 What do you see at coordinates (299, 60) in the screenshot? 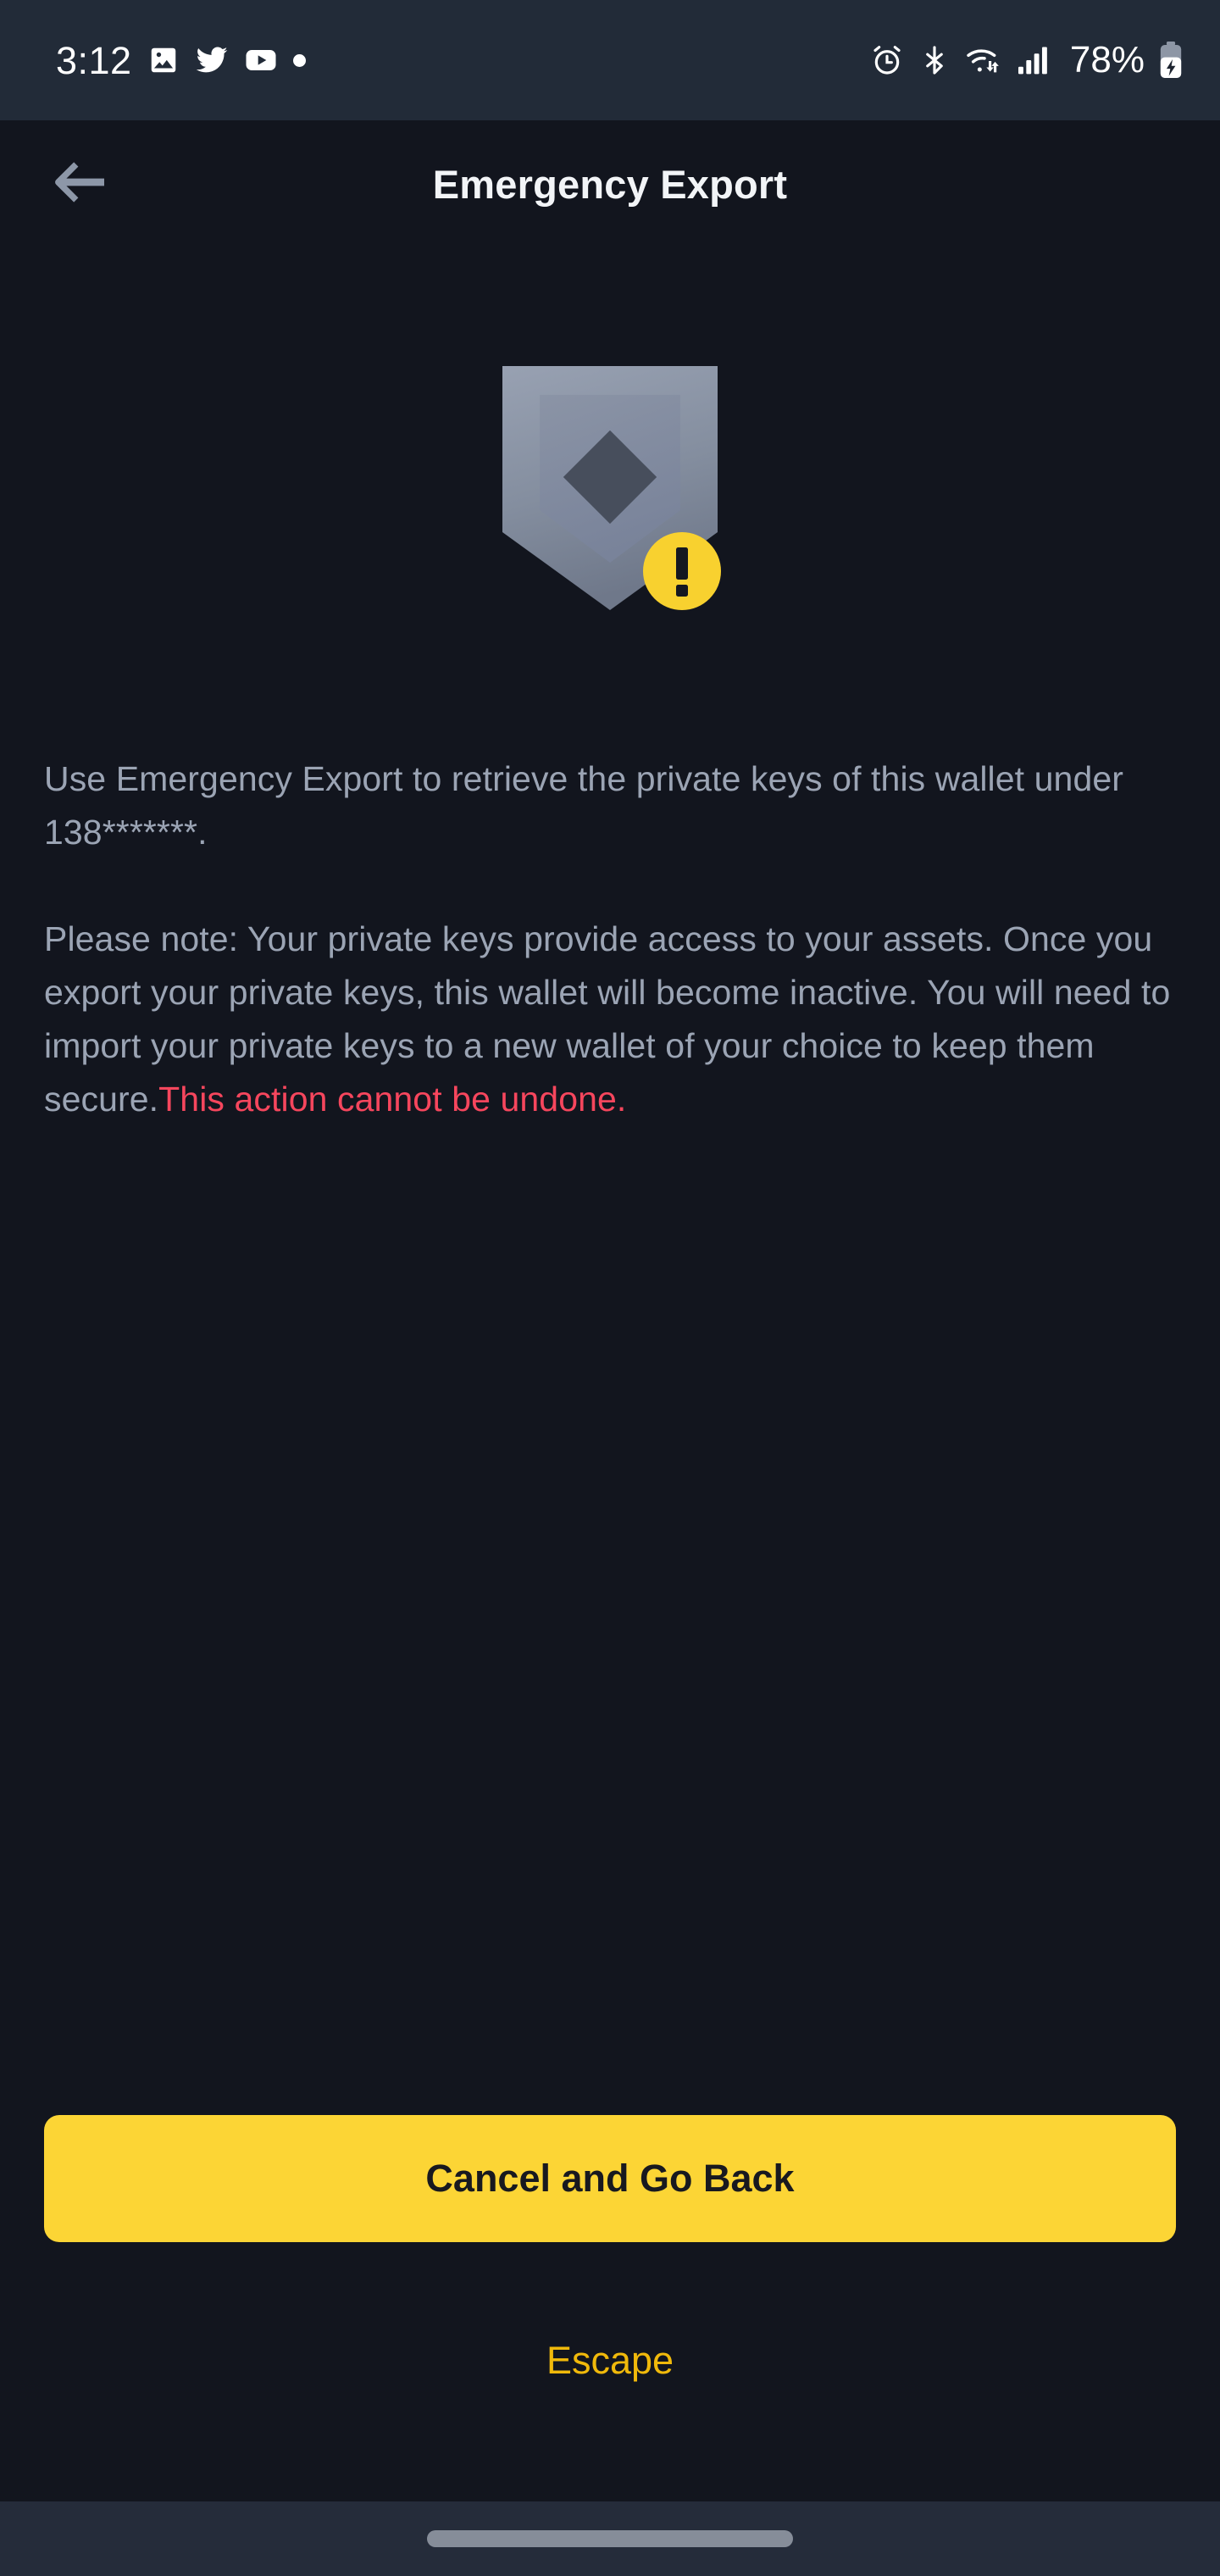
I see `dot-icon` at bounding box center [299, 60].